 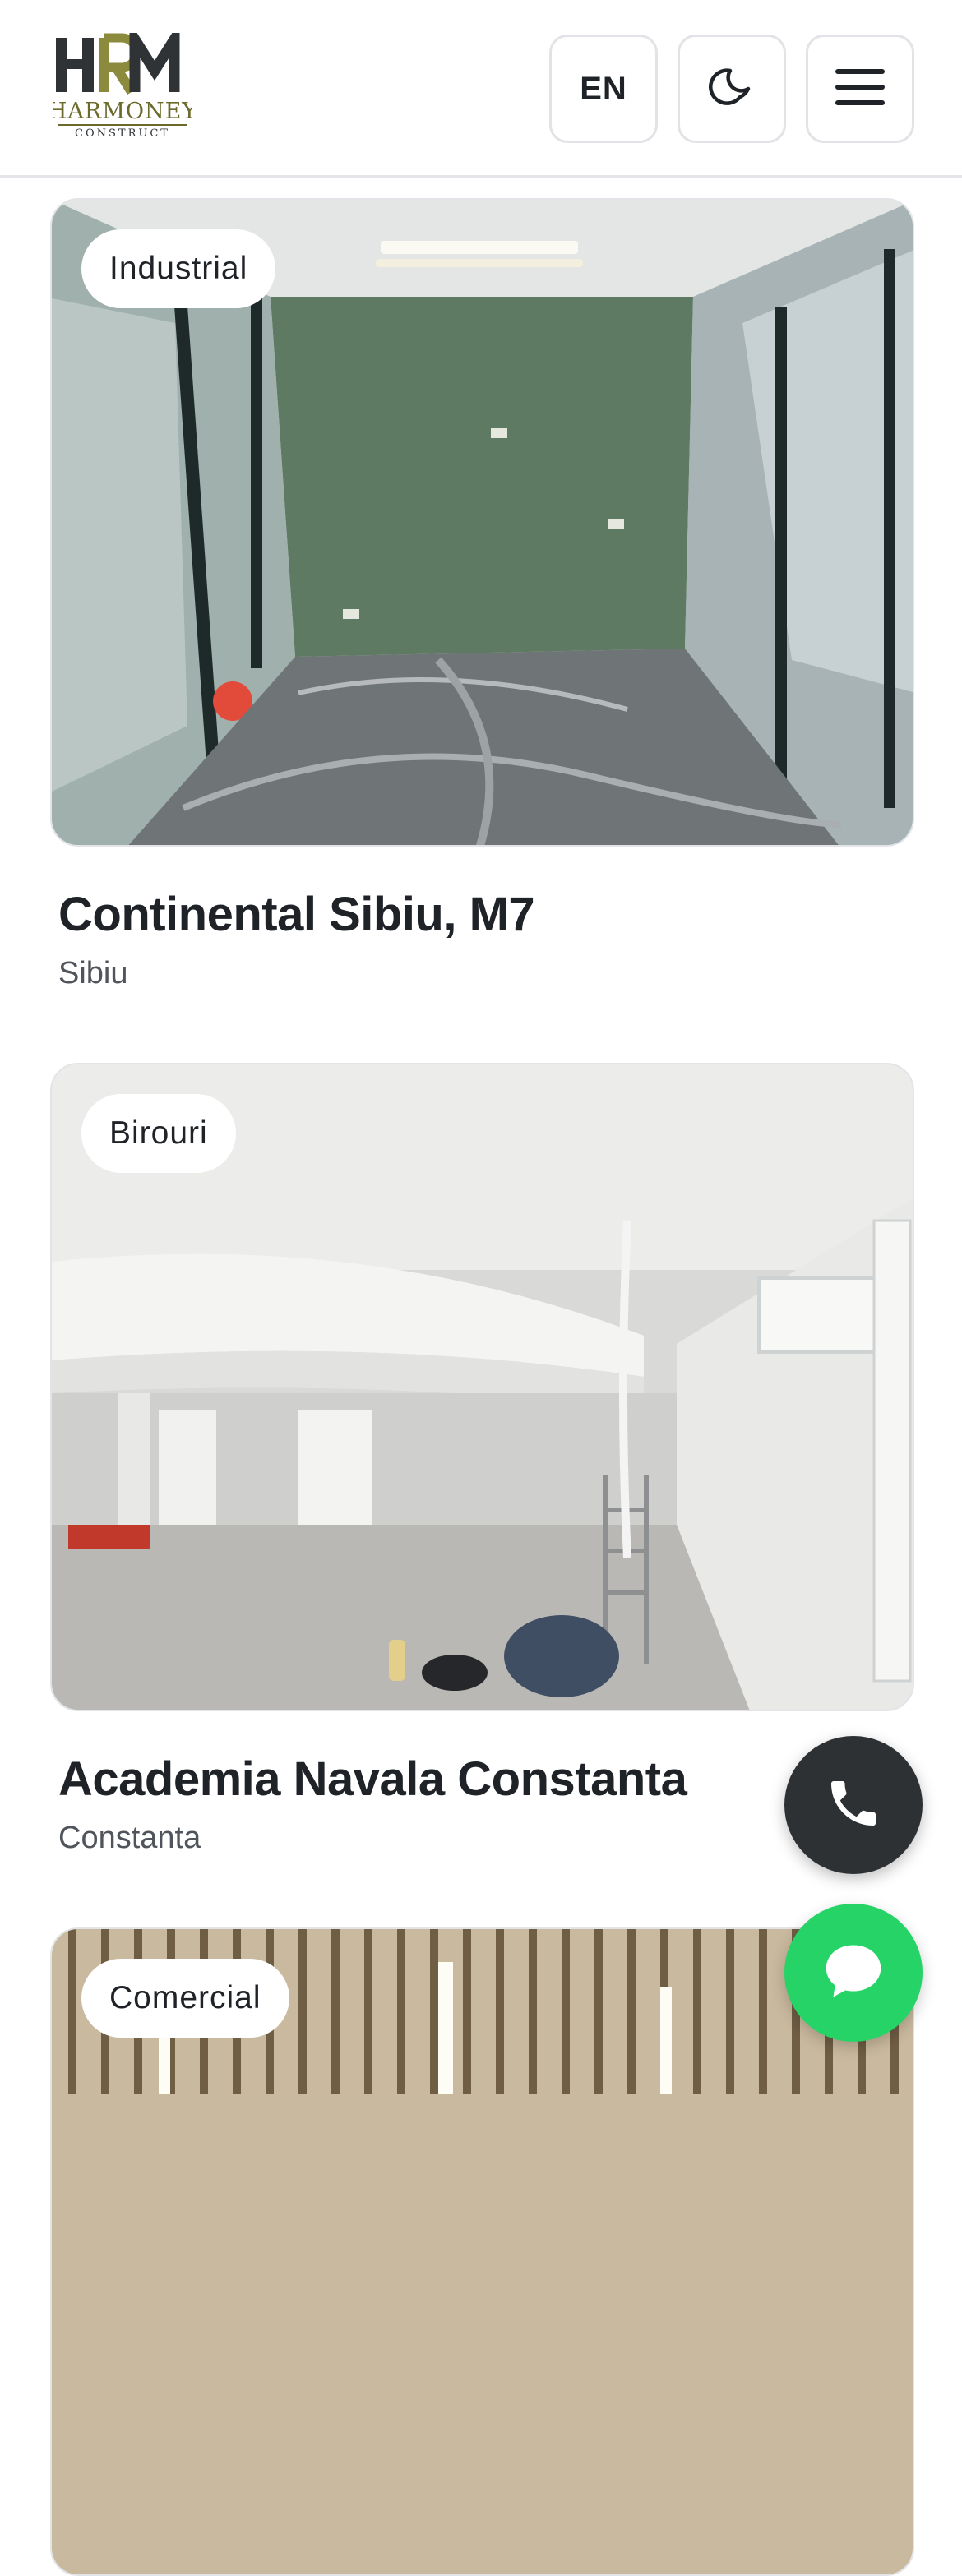 I want to click on project-city: Constanta, so click(x=129, y=1838).